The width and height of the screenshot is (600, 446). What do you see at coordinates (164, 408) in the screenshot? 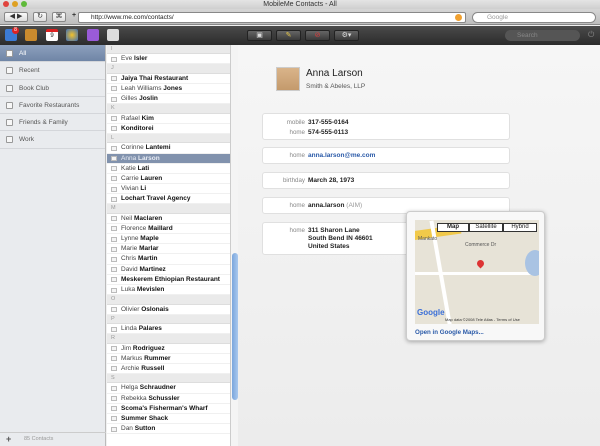
I see `company-name: Scoma's Fisherman's Wharf` at bounding box center [164, 408].